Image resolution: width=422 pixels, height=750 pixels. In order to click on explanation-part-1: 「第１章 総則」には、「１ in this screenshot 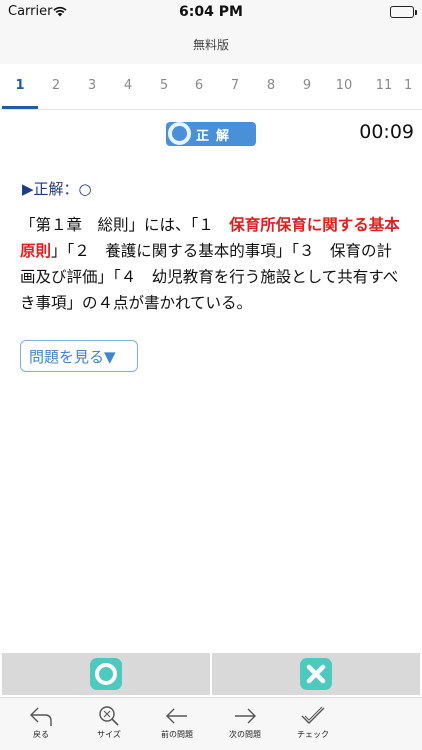, I will do `click(125, 225)`.